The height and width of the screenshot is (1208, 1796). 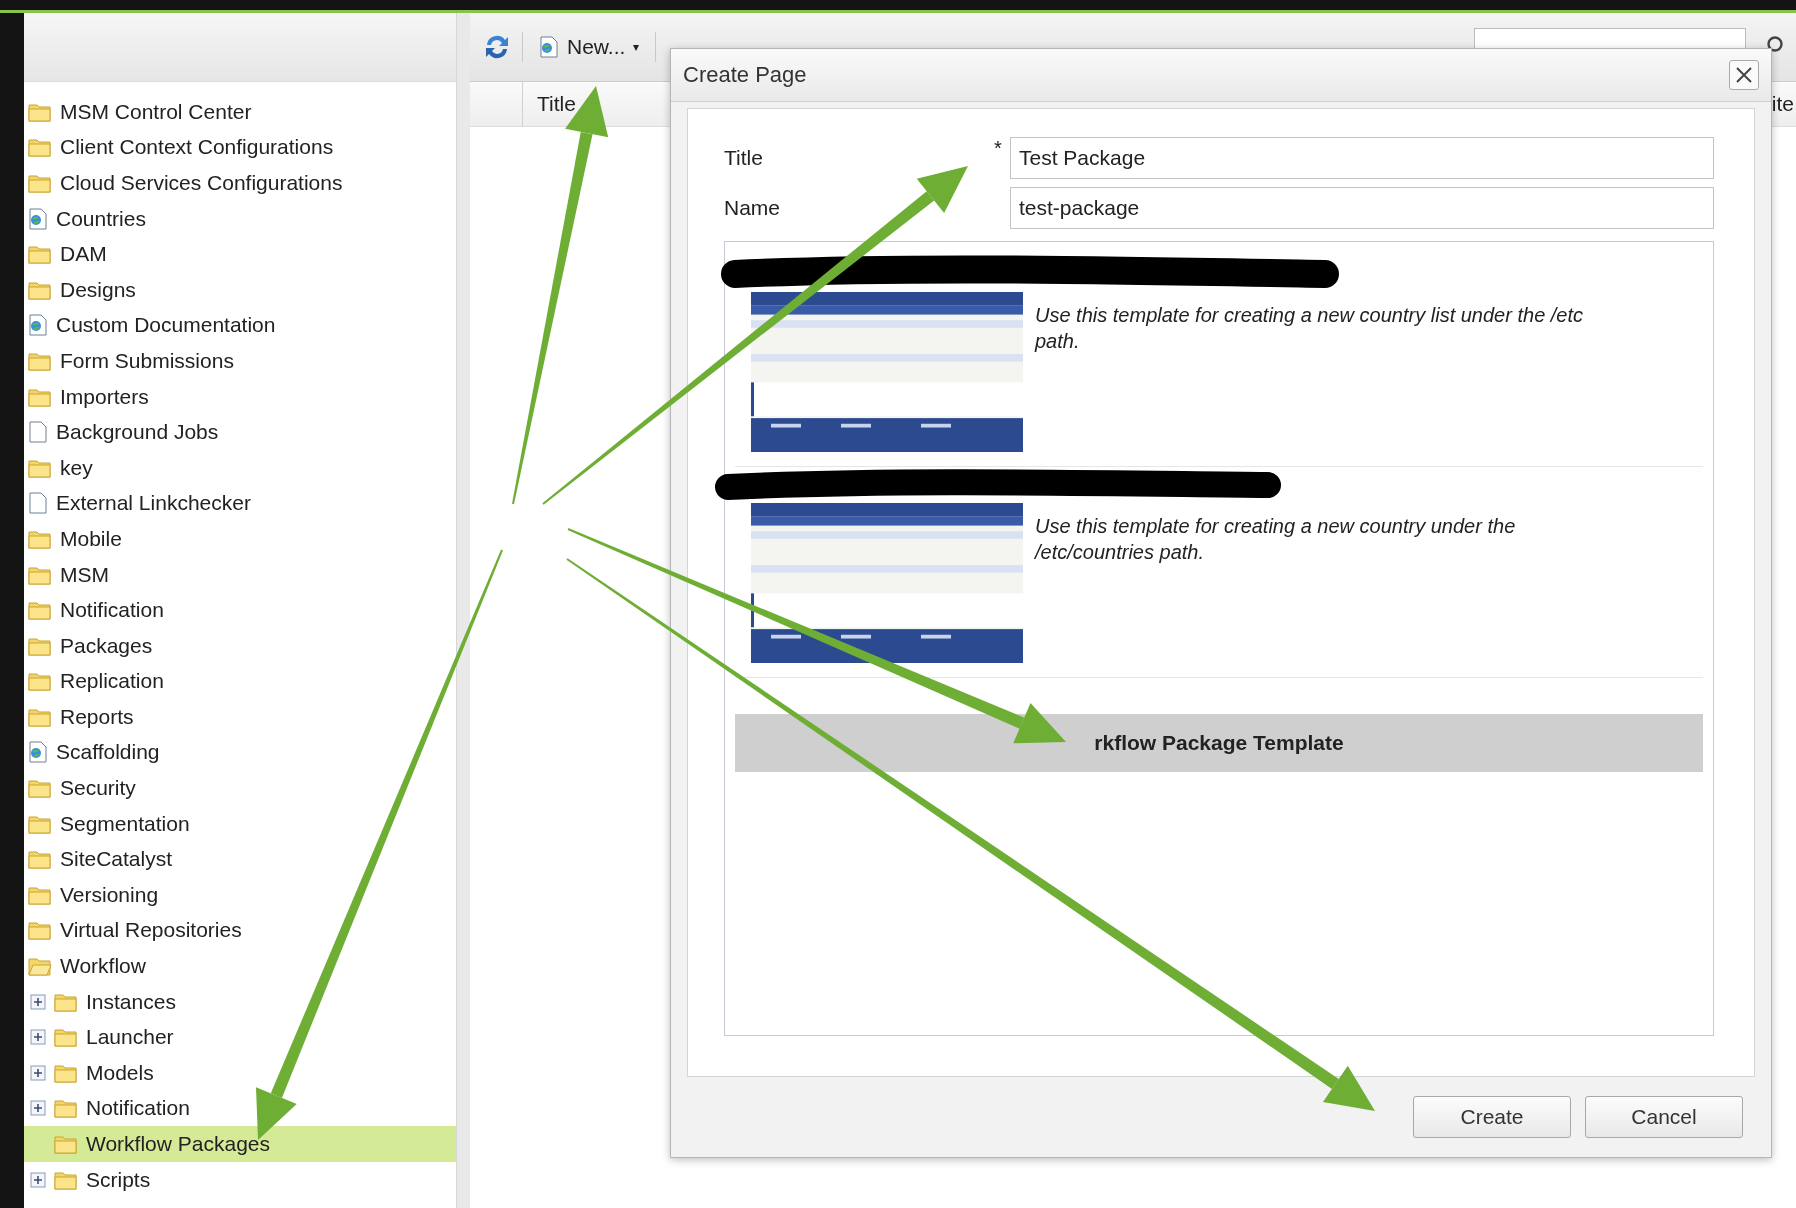 What do you see at coordinates (1783, 104) in the screenshot?
I see `column-header: ite` at bounding box center [1783, 104].